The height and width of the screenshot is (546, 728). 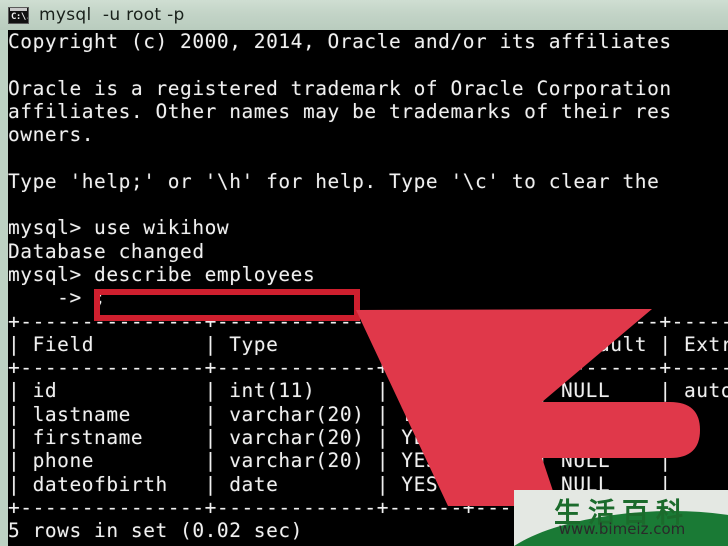 What do you see at coordinates (622, 529) in the screenshot?
I see `watermark-url: www.bimeiz.com` at bounding box center [622, 529].